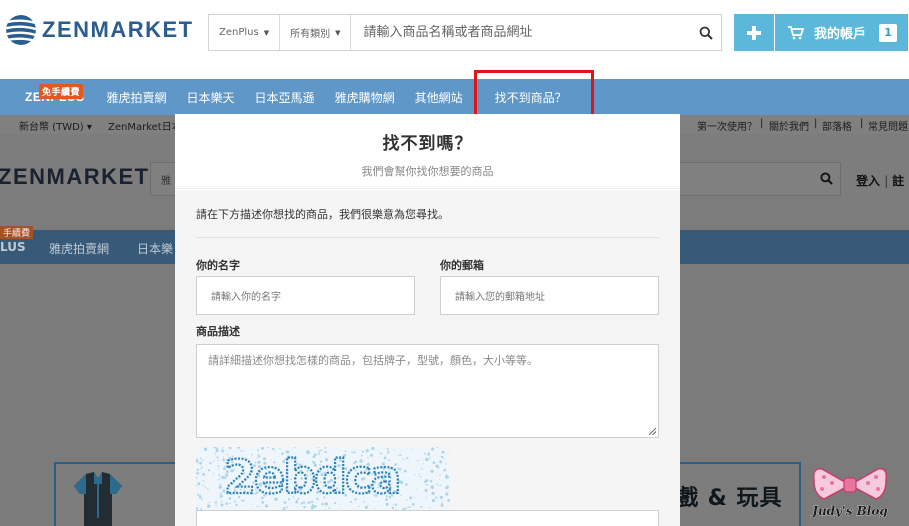 The width and height of the screenshot is (909, 526). I want to click on background-zenmarket-link: ZenMarket日本, so click(145, 125).